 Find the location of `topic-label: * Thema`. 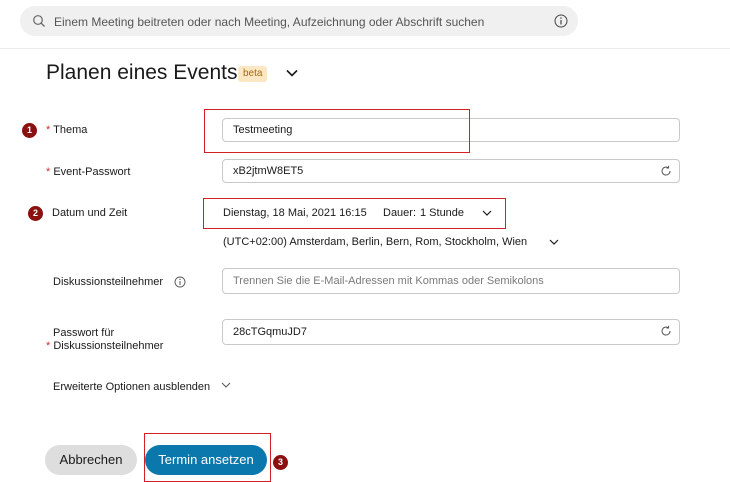

topic-label: * Thema is located at coordinates (66, 130).